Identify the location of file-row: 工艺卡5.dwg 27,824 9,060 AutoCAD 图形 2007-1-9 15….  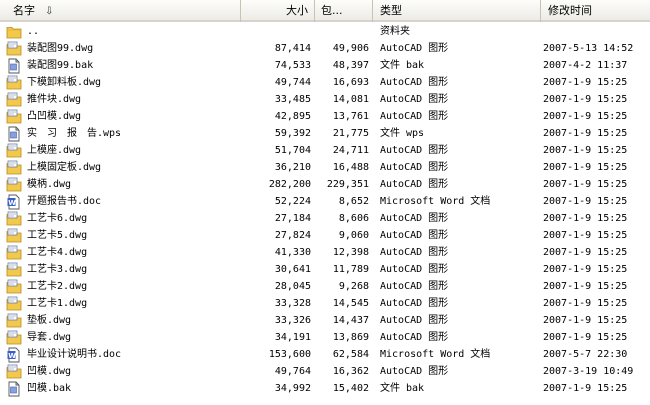
(325, 235).